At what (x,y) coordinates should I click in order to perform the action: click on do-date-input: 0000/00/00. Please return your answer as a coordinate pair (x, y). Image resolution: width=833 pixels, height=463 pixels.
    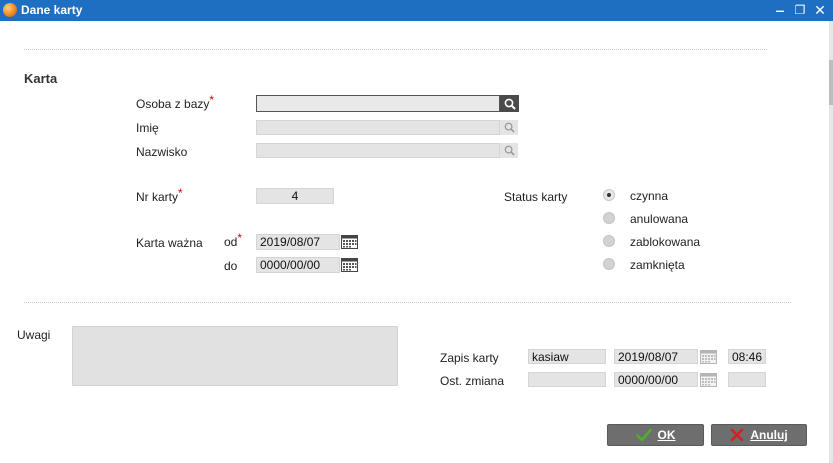
    Looking at the image, I should click on (298, 265).